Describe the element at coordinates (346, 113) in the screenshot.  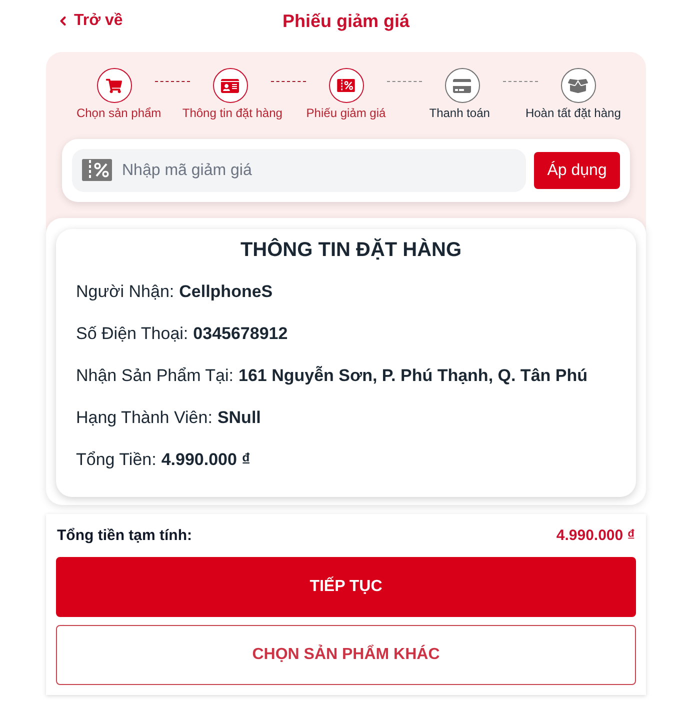
I see `step-label: Phiếu giảm giá` at that location.